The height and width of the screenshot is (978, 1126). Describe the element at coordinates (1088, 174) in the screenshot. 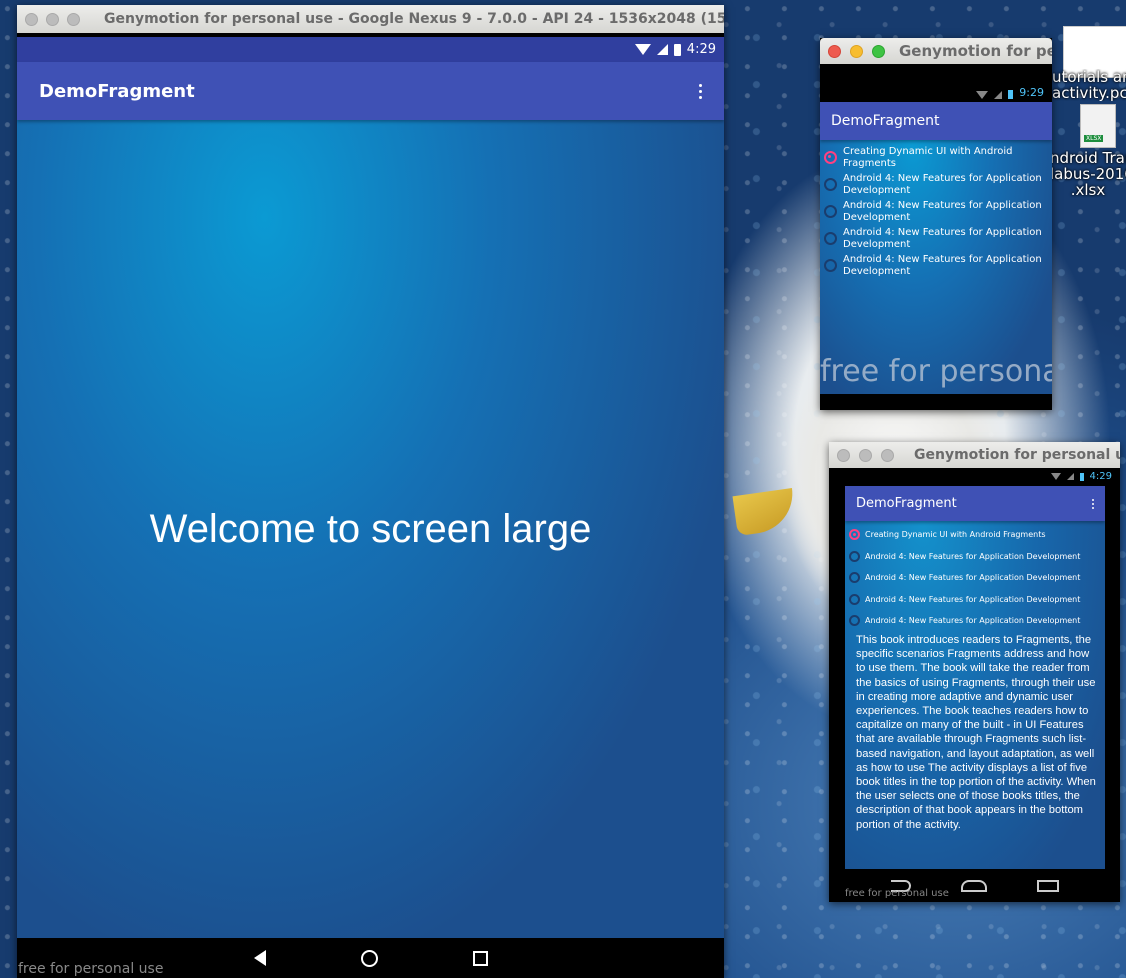

I see `desktop-icon-label-spreadsheet: ndroid Tran labus-2016 .xlsx` at that location.